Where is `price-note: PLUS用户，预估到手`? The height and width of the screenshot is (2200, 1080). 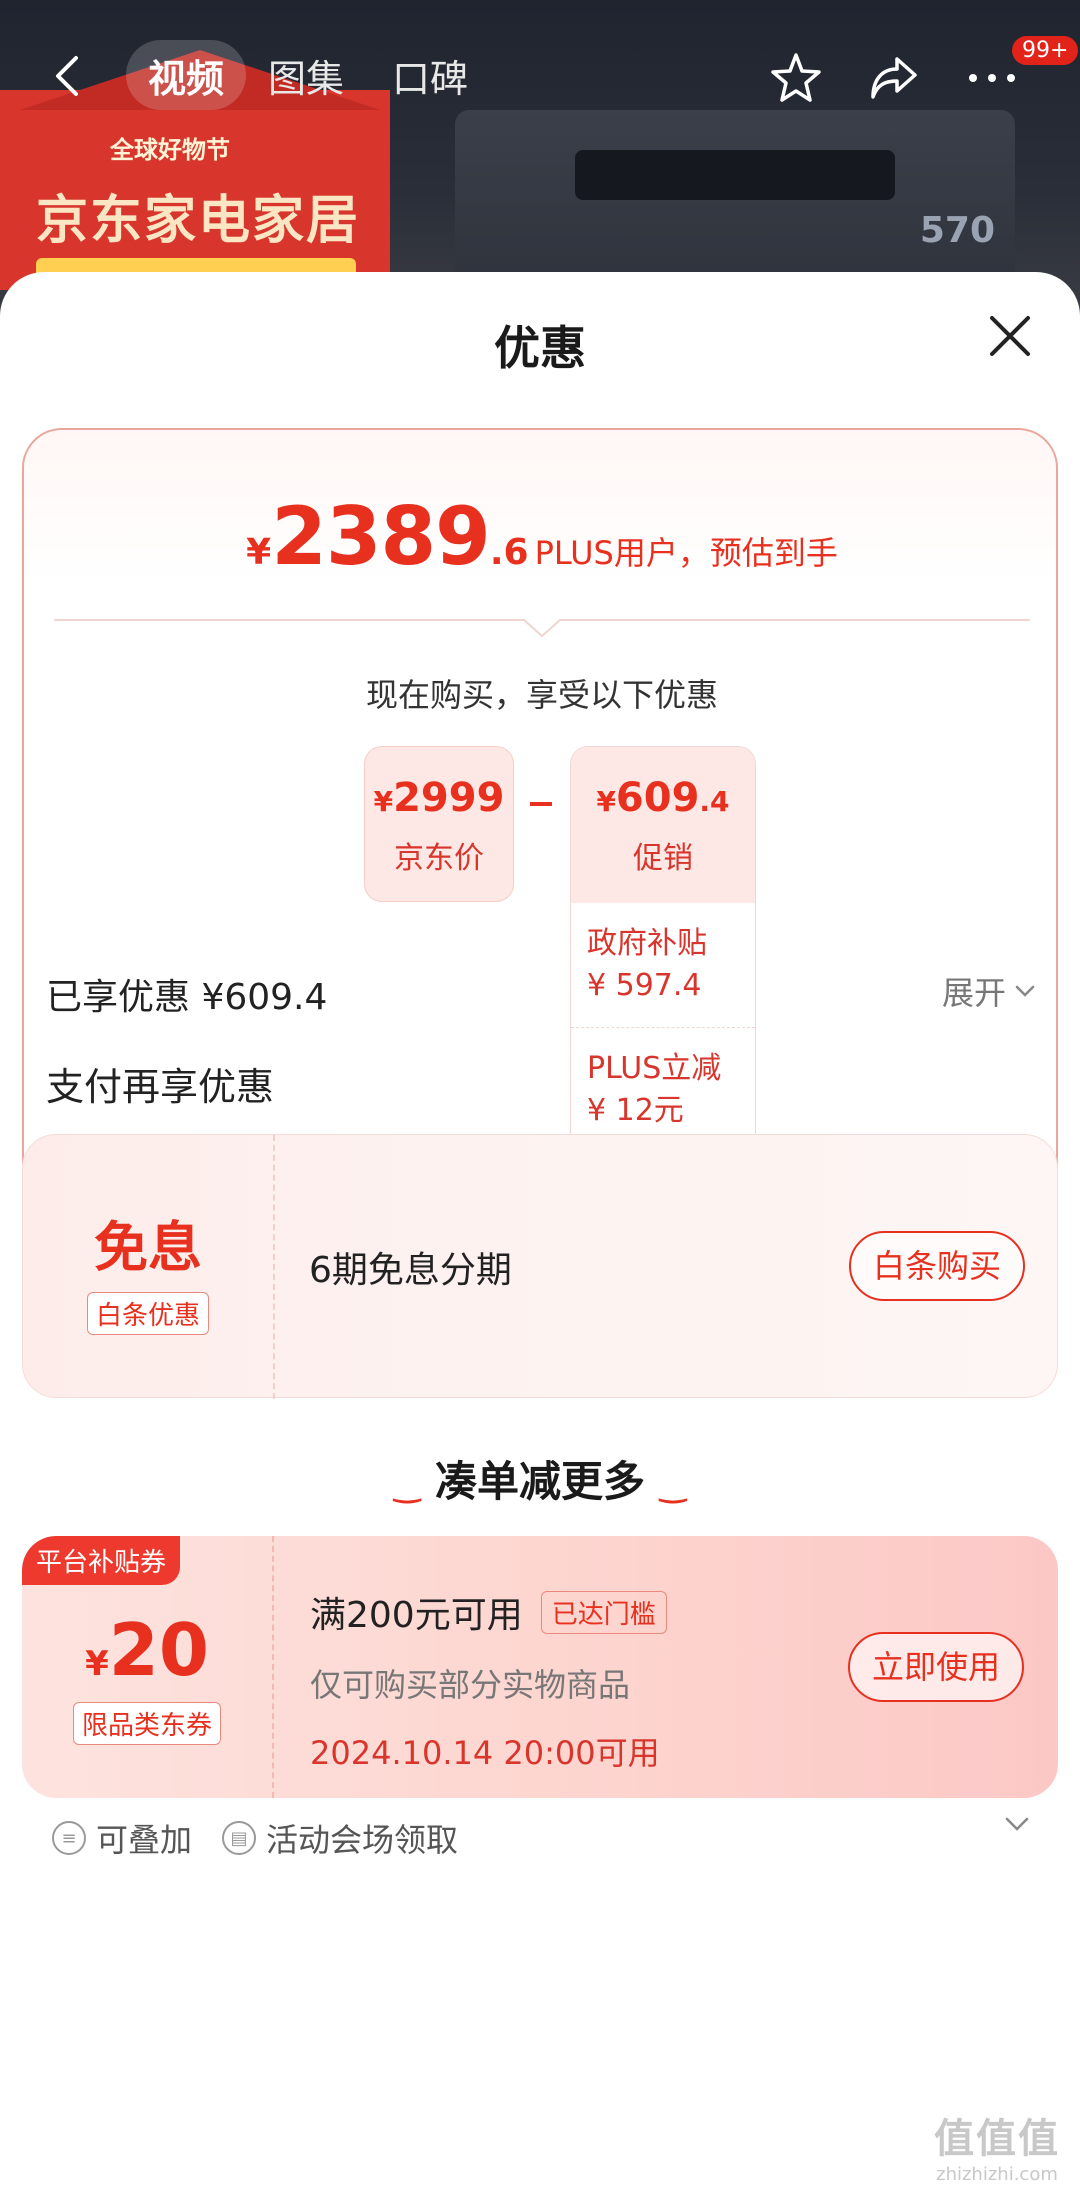 price-note: PLUS用户，预估到手 is located at coordinates (686, 553).